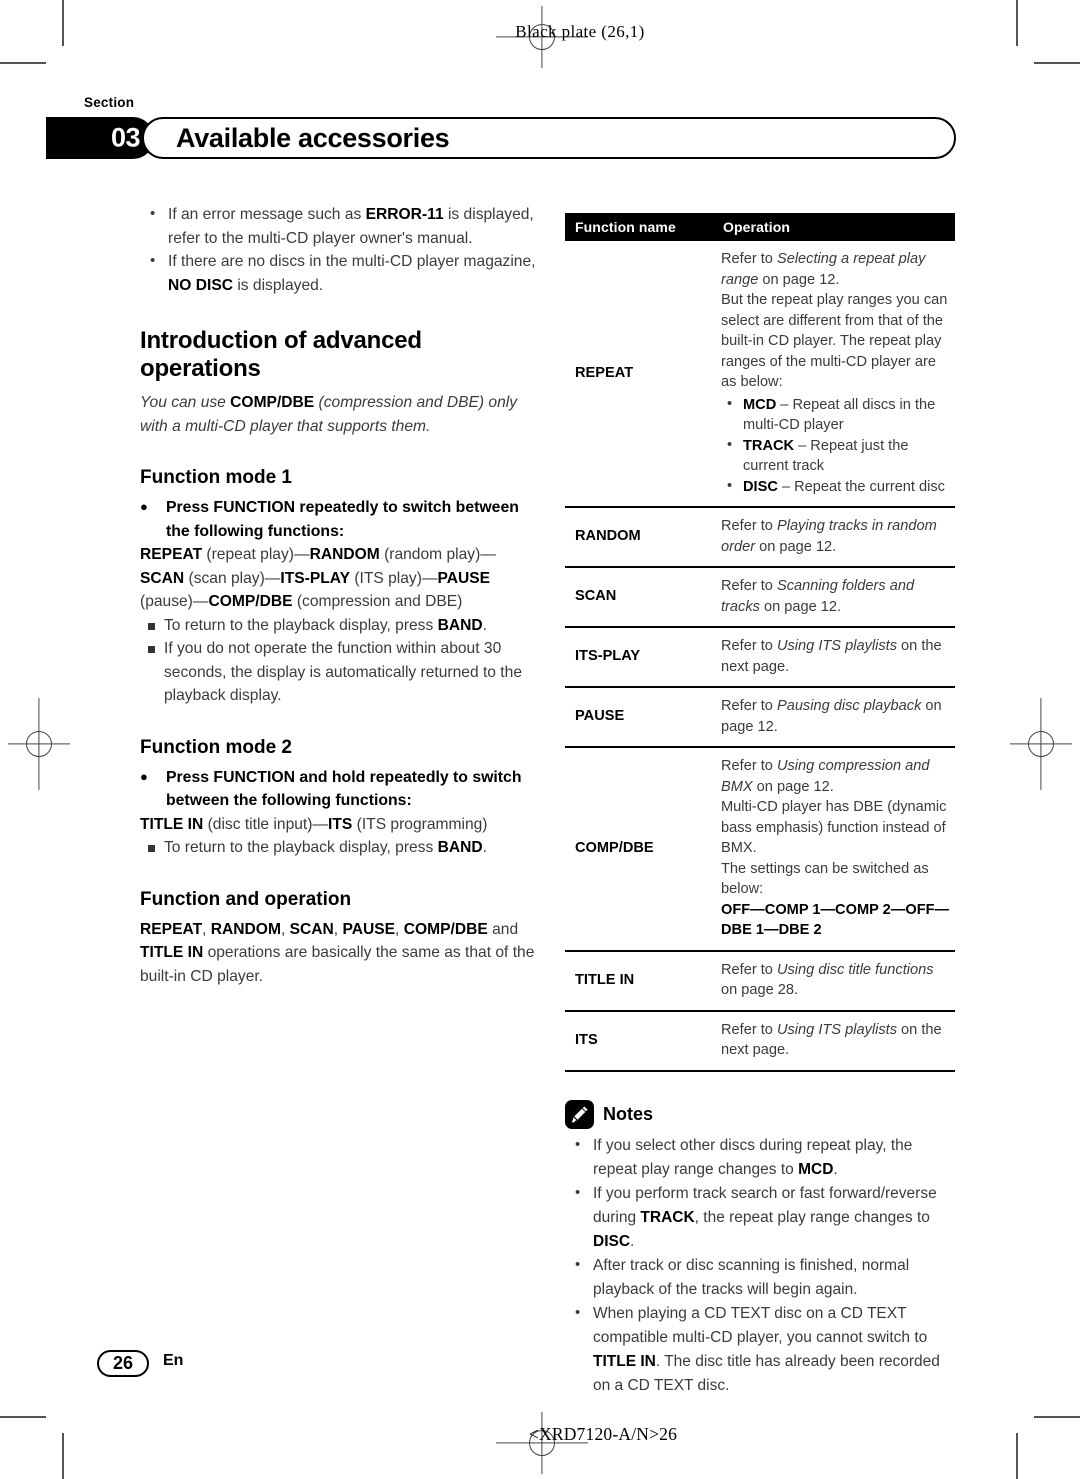 The width and height of the screenshot is (1080, 1479). What do you see at coordinates (836, 487) in the screenshot?
I see `list-item: DISC – Repeat the current disc` at bounding box center [836, 487].